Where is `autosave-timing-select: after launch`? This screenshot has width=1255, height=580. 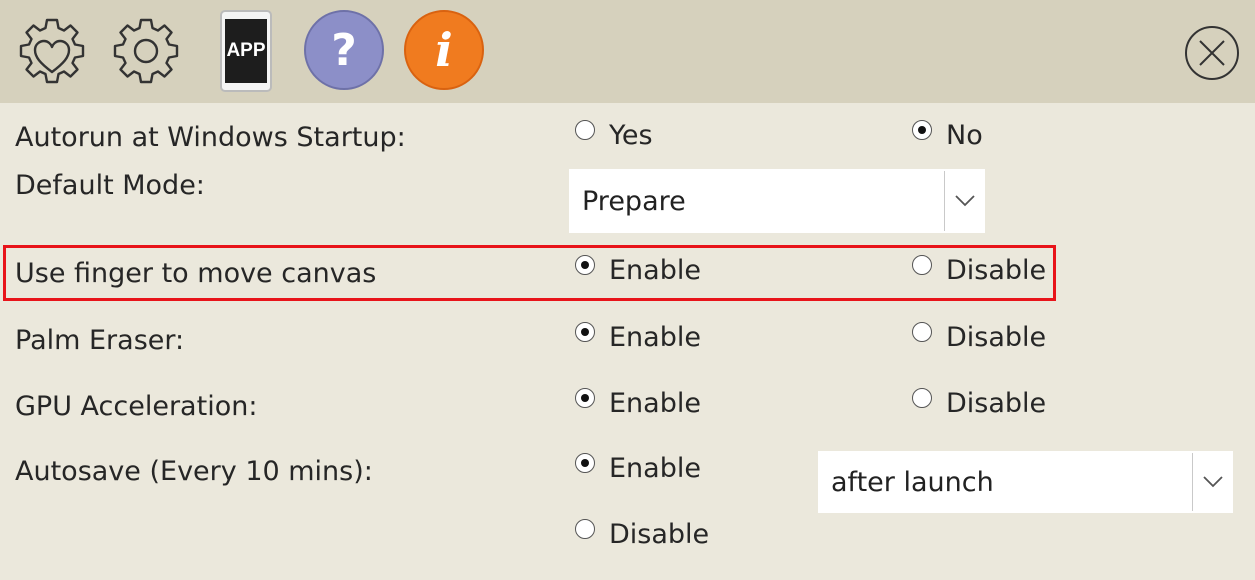
autosave-timing-select: after launch is located at coordinates (1025, 482).